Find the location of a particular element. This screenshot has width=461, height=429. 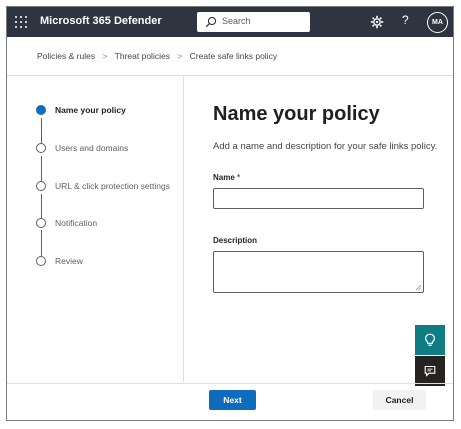

step-label: Users and domains is located at coordinates (92, 148).